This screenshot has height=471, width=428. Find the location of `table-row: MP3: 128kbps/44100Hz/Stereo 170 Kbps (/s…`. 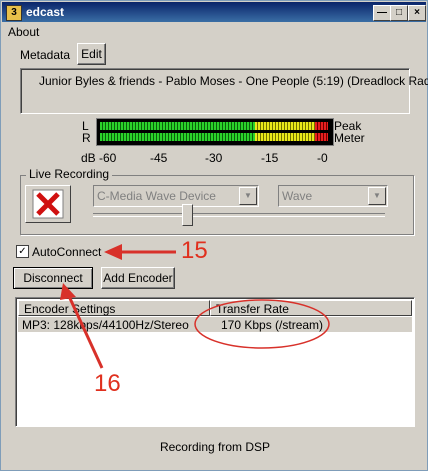

table-row: MP3: 128kbps/44100Hz/Stereo 170 Kbps (/s… is located at coordinates (215, 324).